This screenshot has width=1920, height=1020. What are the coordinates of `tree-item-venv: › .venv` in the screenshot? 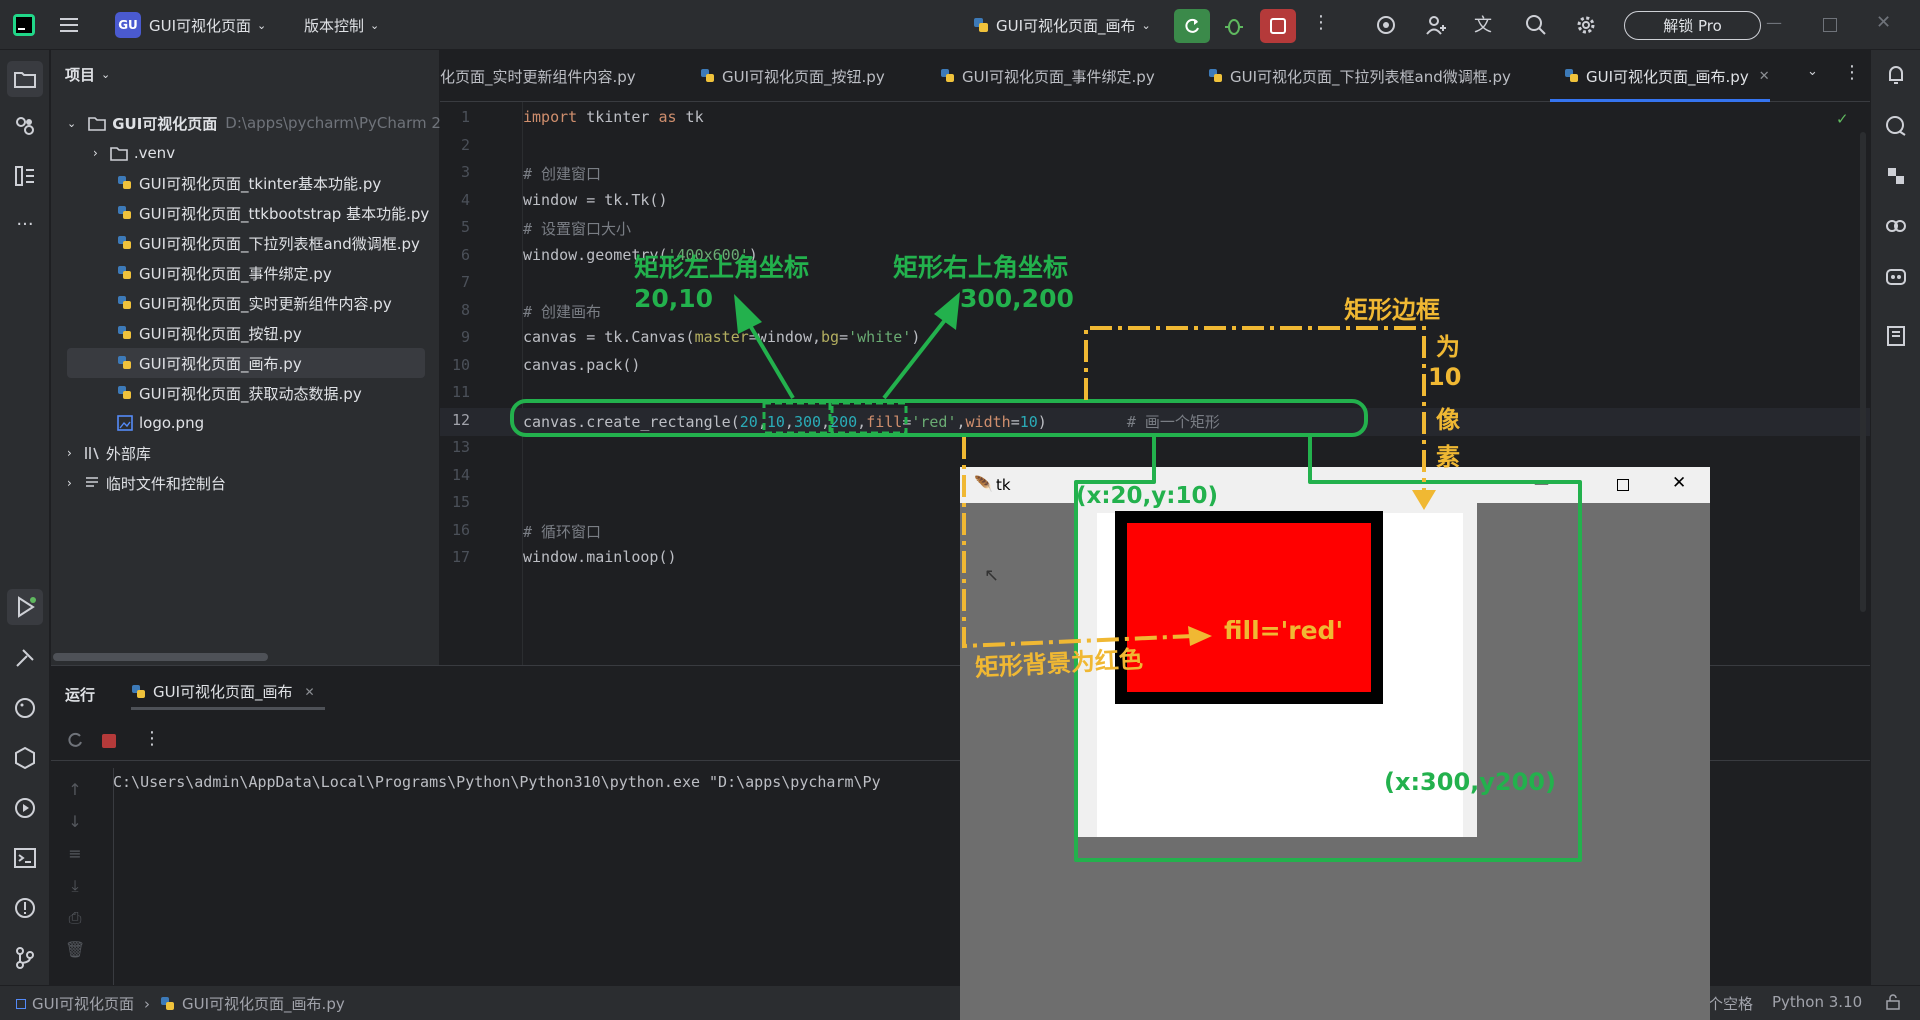 It's located at (134, 153).